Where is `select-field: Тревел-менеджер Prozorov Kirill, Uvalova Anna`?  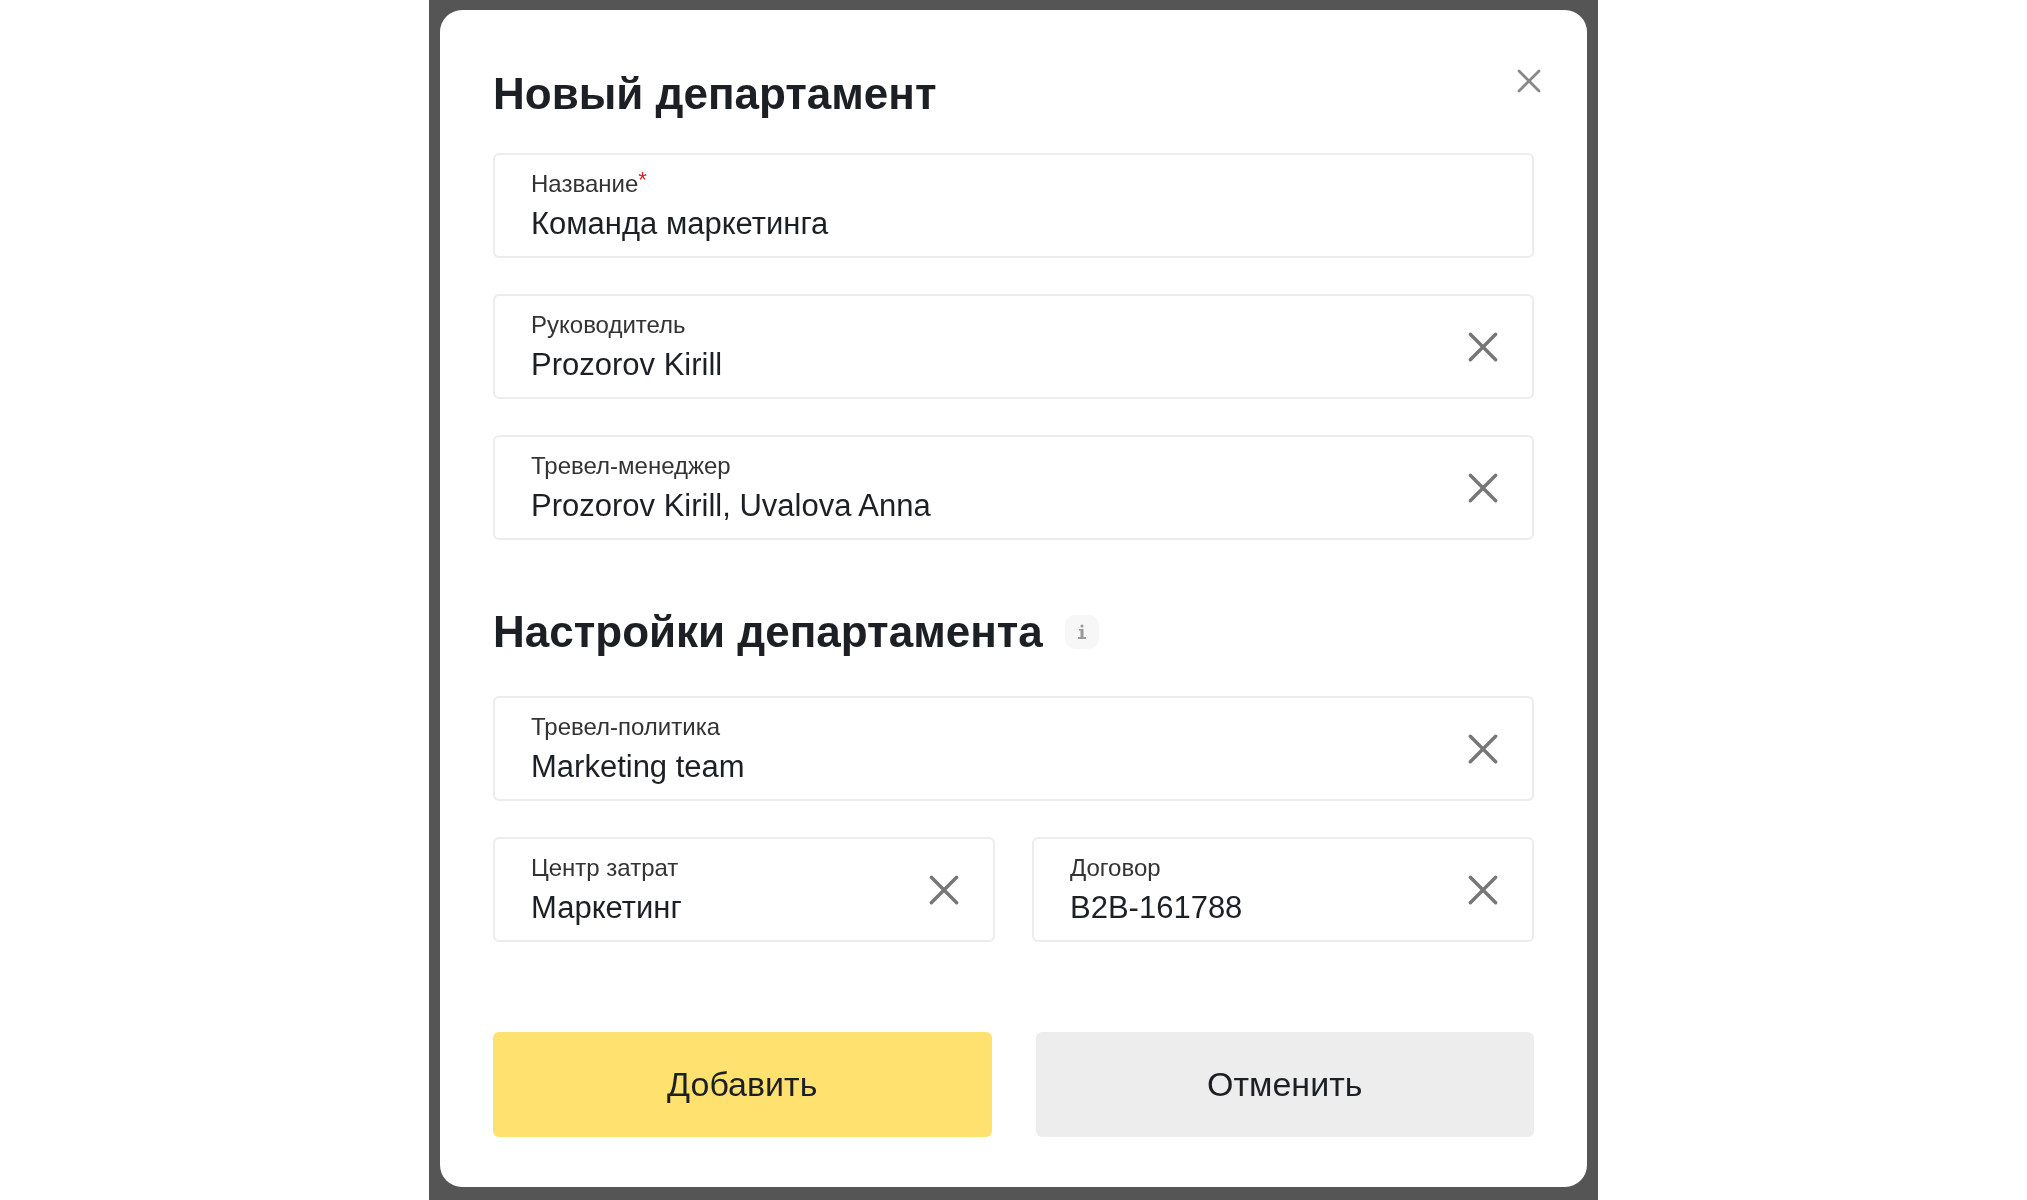
select-field: Тревел-менеджер Prozorov Kirill, Uvalova Anna is located at coordinates (1013, 487).